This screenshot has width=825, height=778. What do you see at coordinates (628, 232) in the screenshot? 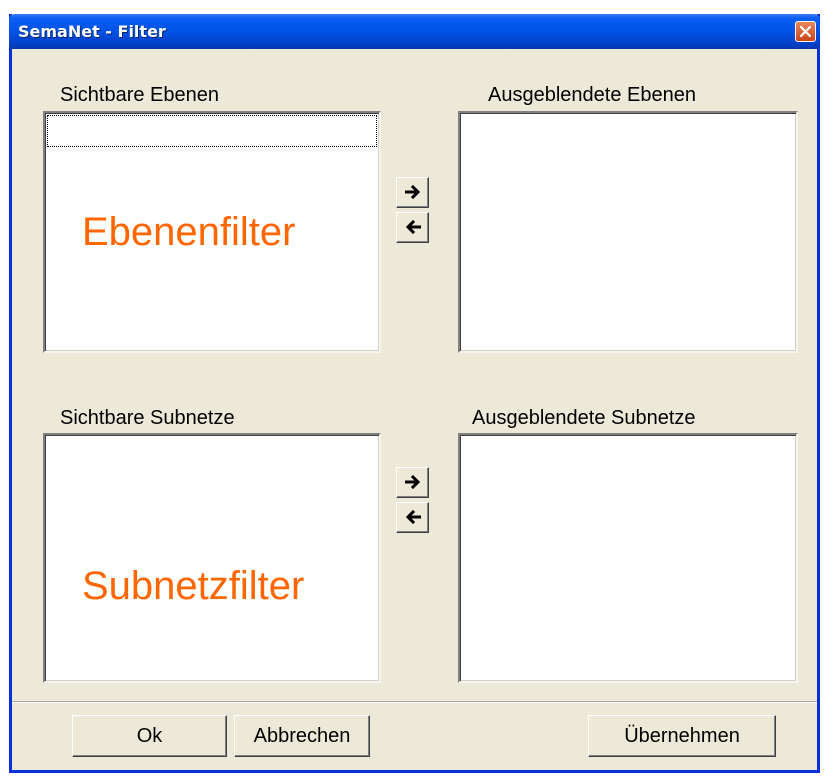
I see `hidden-layers-list` at bounding box center [628, 232].